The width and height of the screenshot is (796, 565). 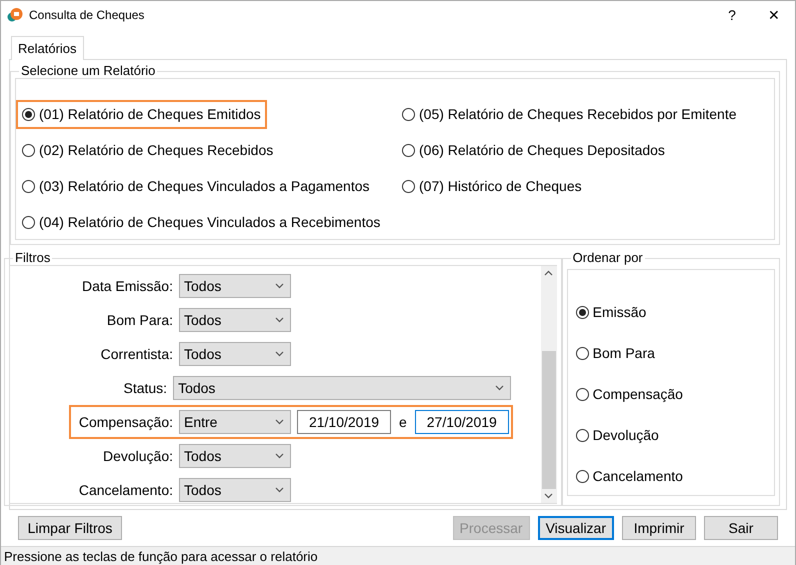 What do you see at coordinates (403, 422) in the screenshot?
I see `connector-text: e` at bounding box center [403, 422].